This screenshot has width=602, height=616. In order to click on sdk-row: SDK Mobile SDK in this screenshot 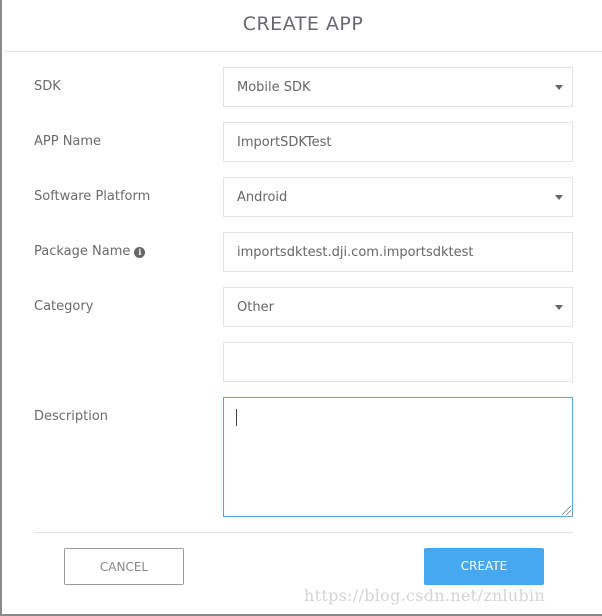, I will do `click(302, 87)`.